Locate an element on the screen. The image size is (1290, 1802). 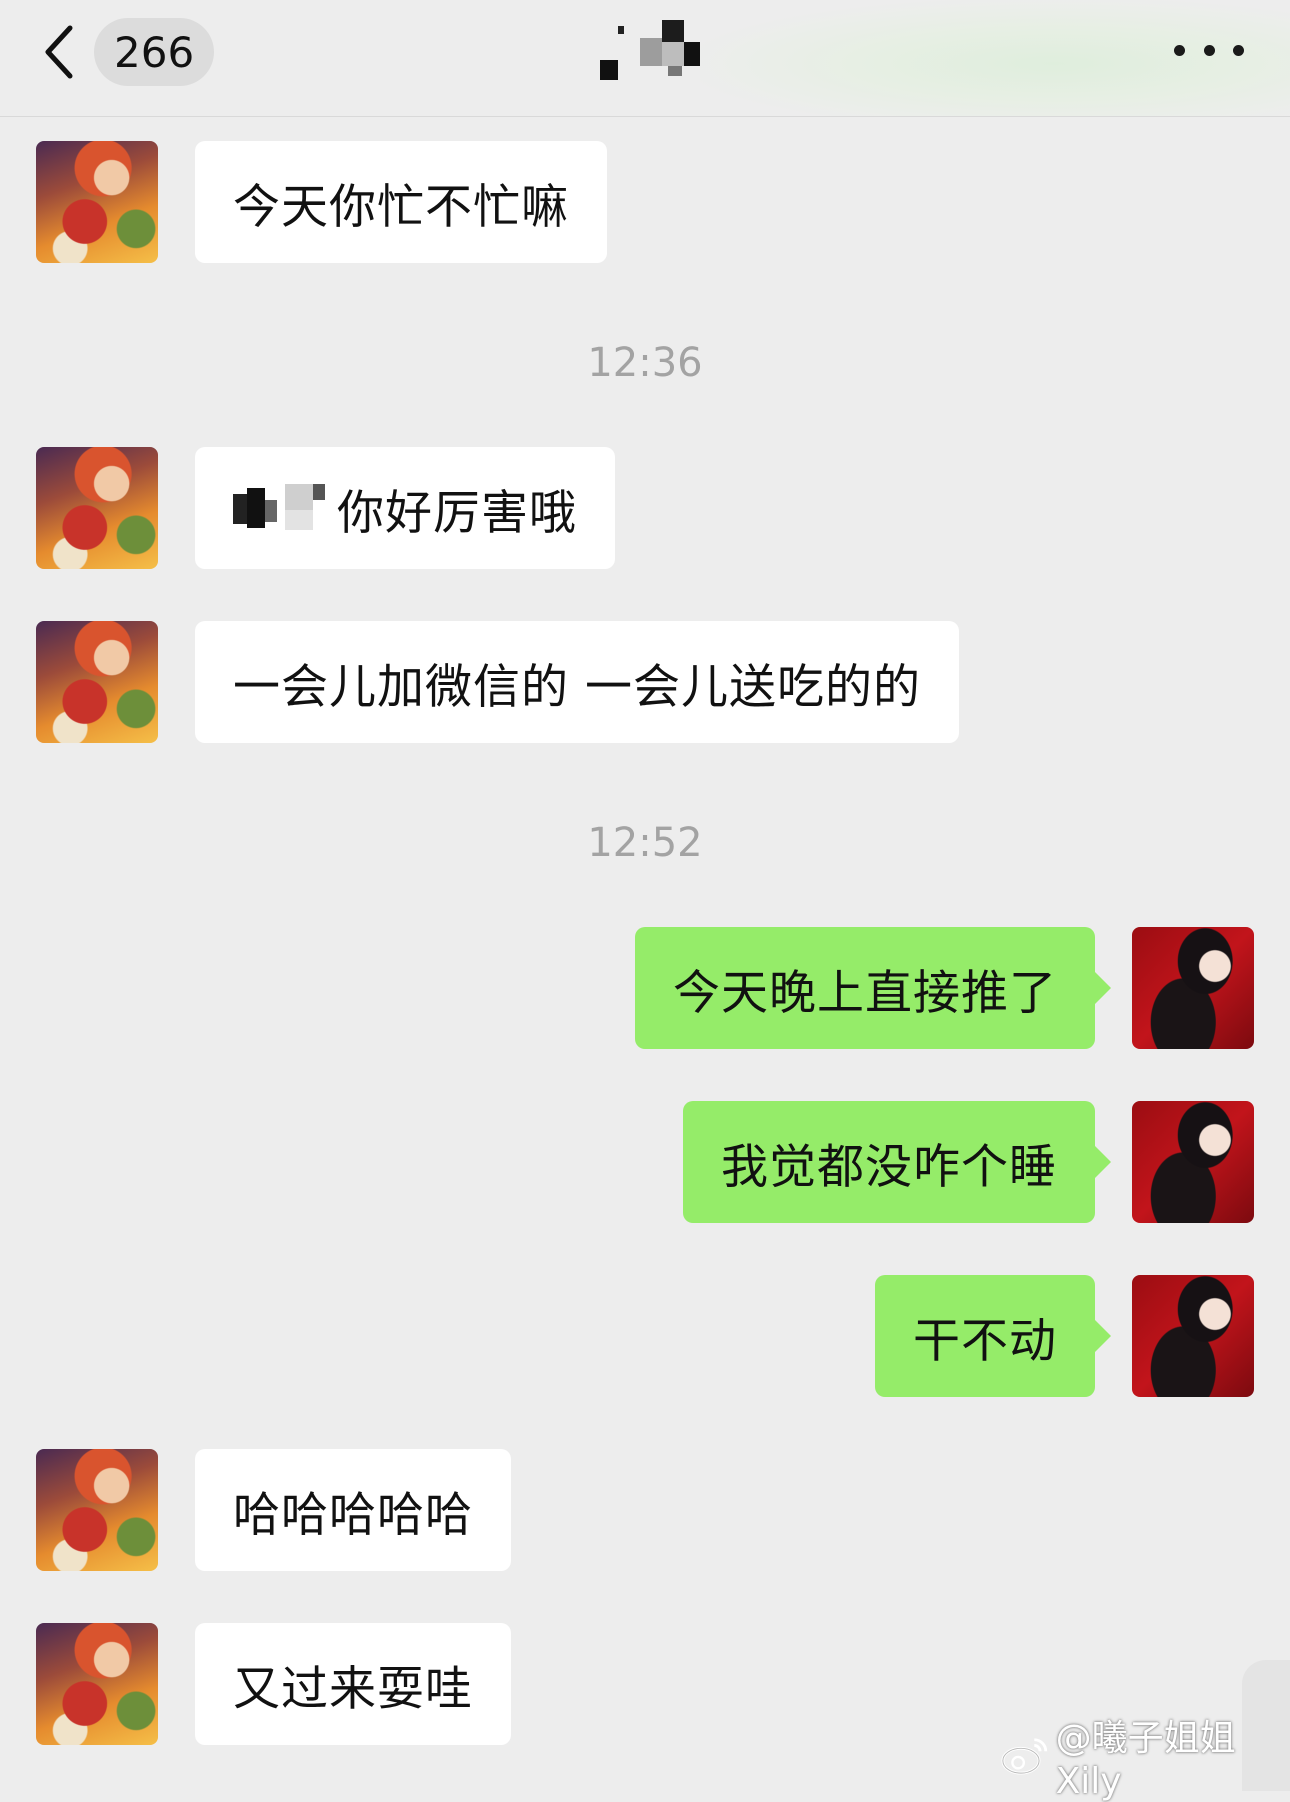
message-bubble-outgoing: 干不动 is located at coordinates (993, 1336).